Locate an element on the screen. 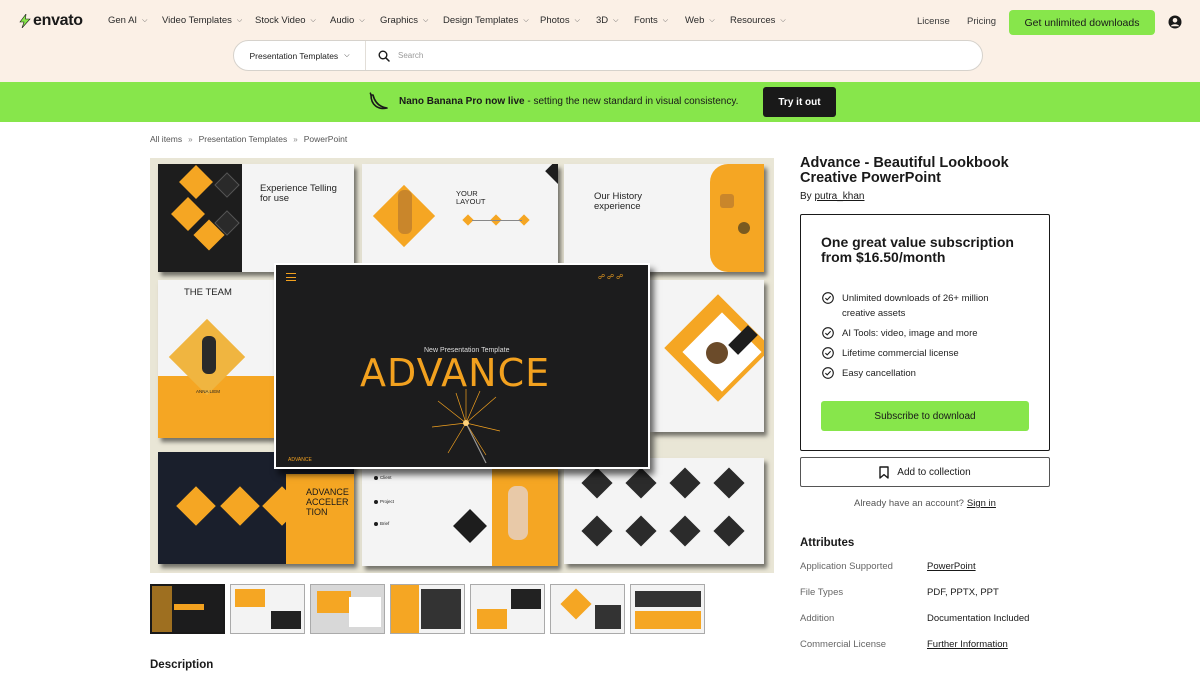 This screenshot has width=1200, height=675. slide-icons: ☍ ☍ ☍ is located at coordinates (611, 277).